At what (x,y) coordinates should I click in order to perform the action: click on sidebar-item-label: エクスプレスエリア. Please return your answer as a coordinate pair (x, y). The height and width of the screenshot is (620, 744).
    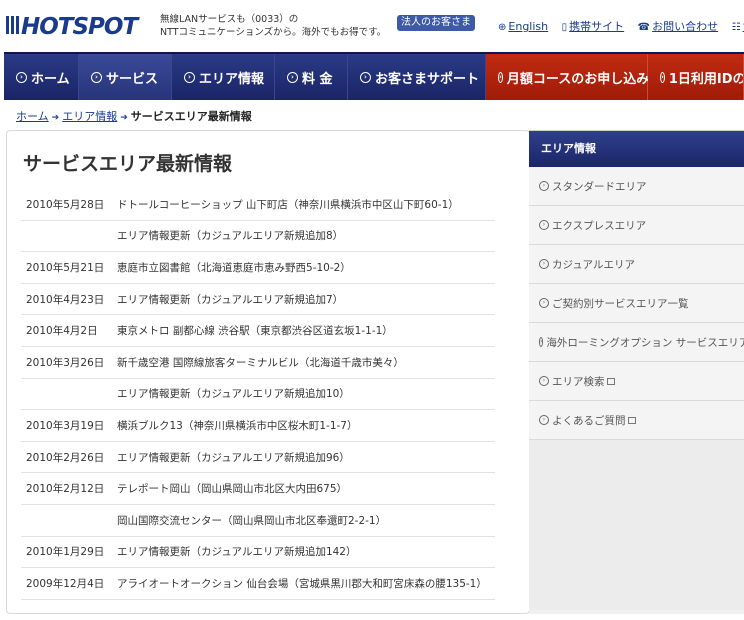
    Looking at the image, I should click on (599, 225).